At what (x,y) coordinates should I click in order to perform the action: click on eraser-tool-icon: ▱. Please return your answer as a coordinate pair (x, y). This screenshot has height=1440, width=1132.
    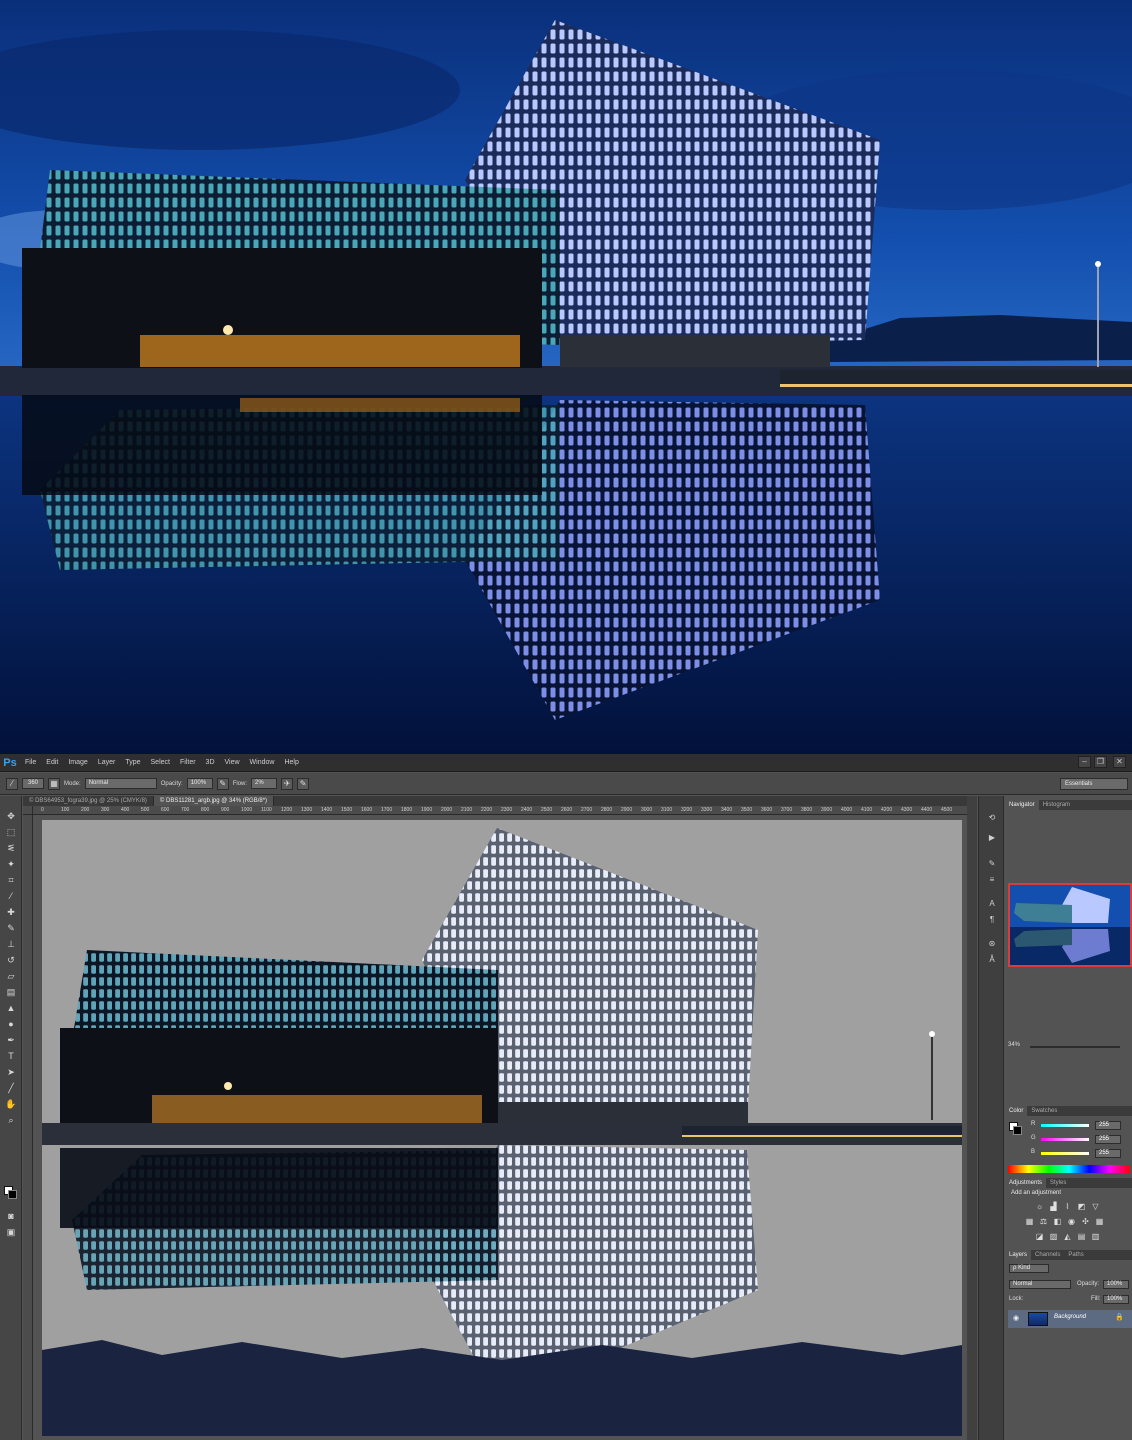
    Looking at the image, I should click on (11, 976).